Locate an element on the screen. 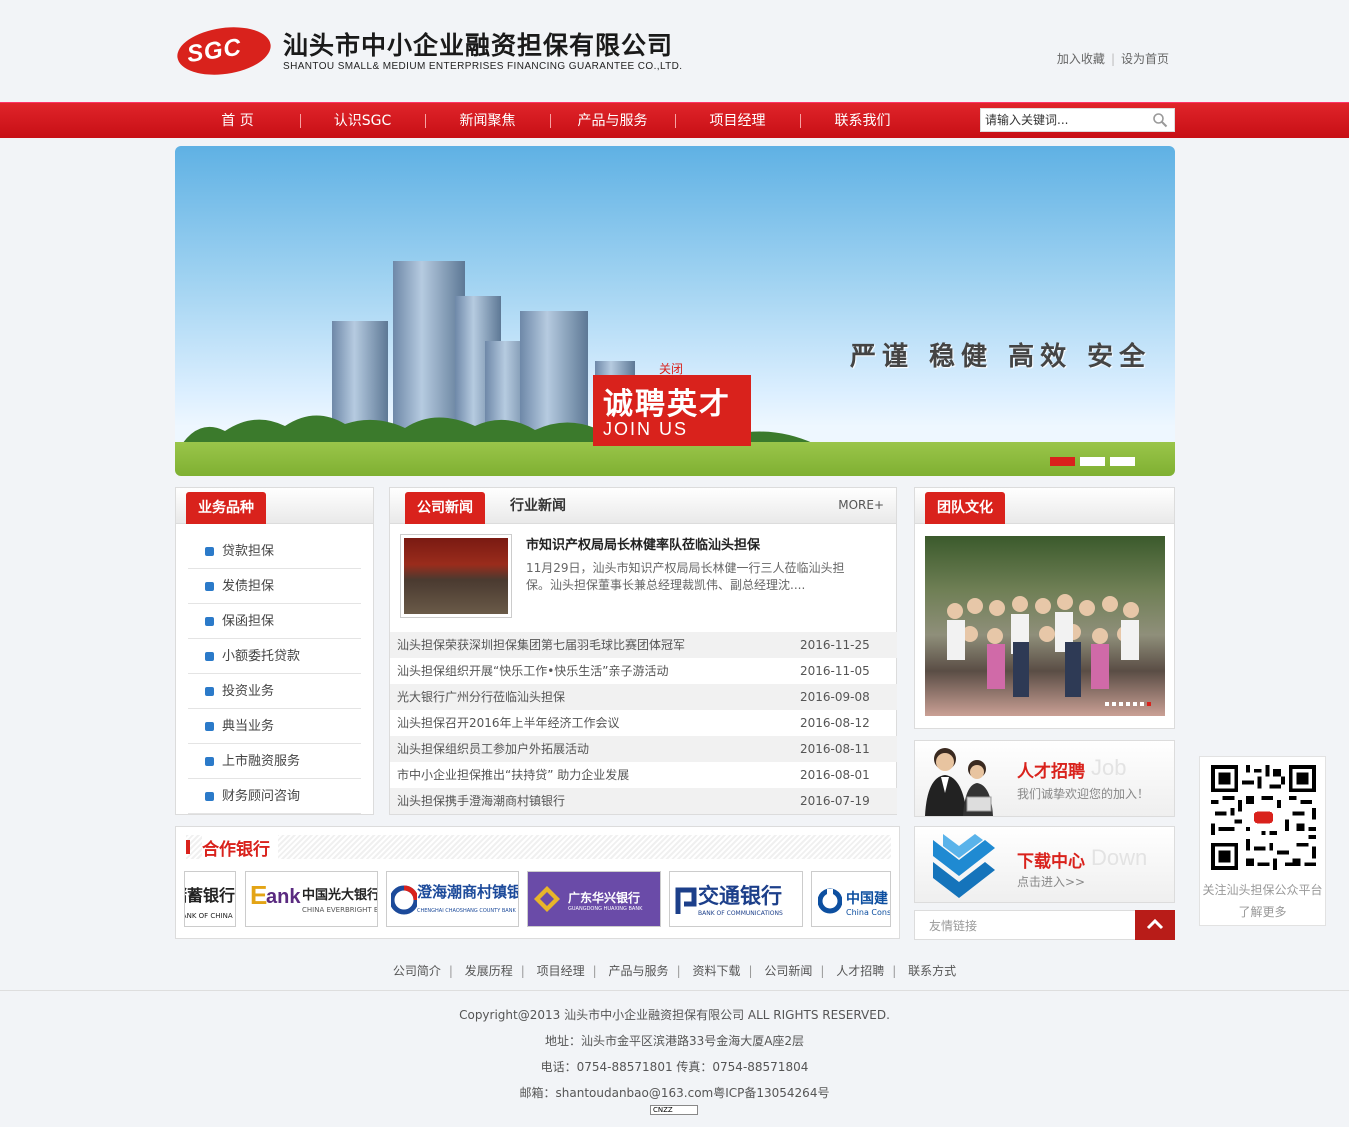  team-people-graphic is located at coordinates (1043, 645).